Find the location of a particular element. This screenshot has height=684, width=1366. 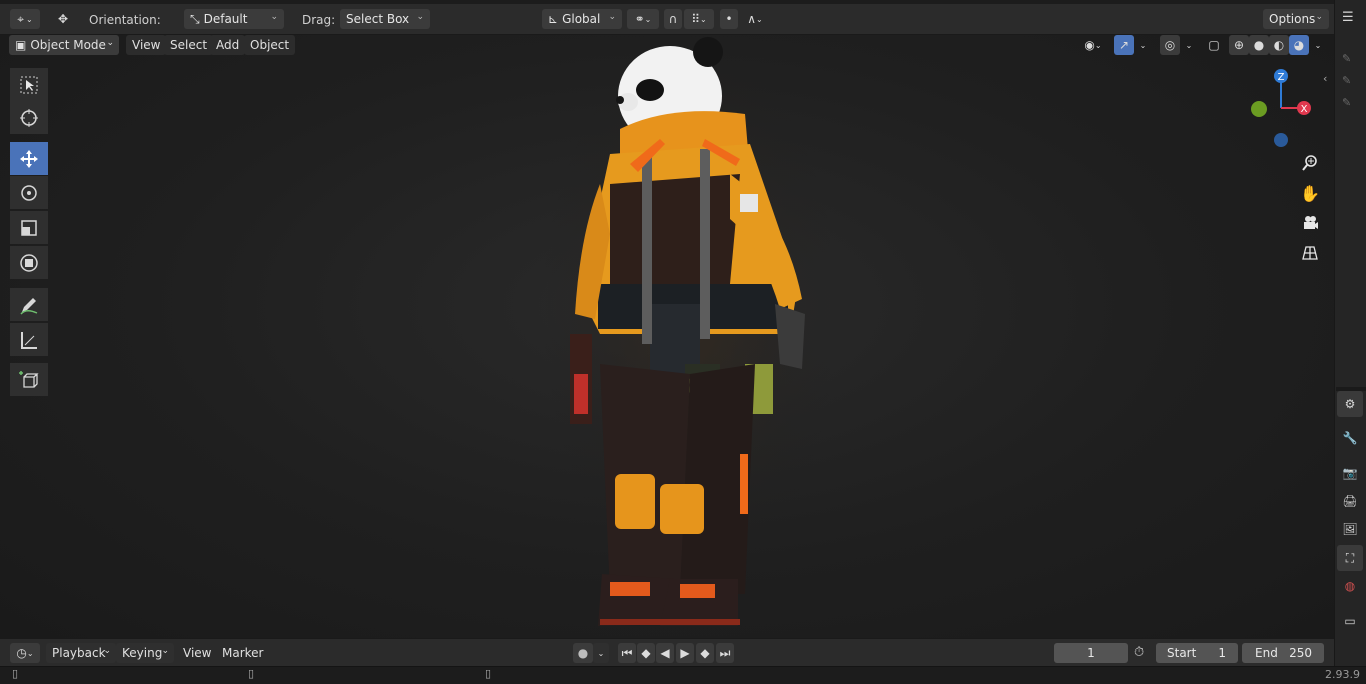

keying-options-dropdown: ⌄ is located at coordinates (601, 653).